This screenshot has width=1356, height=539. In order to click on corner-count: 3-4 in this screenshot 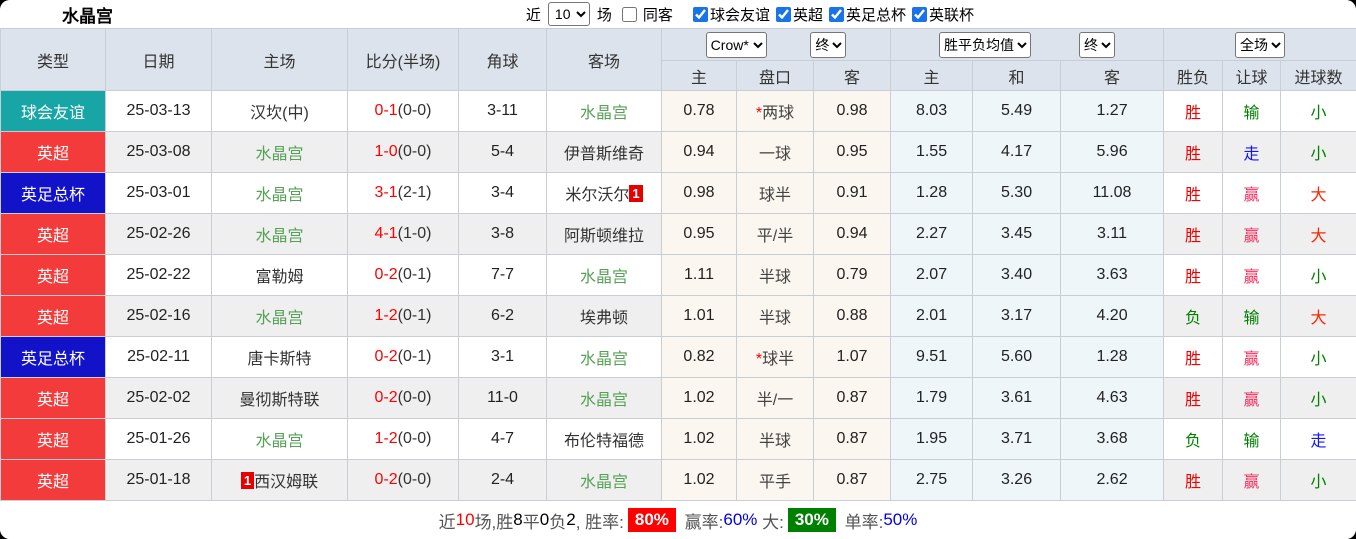, I will do `click(502, 193)`.